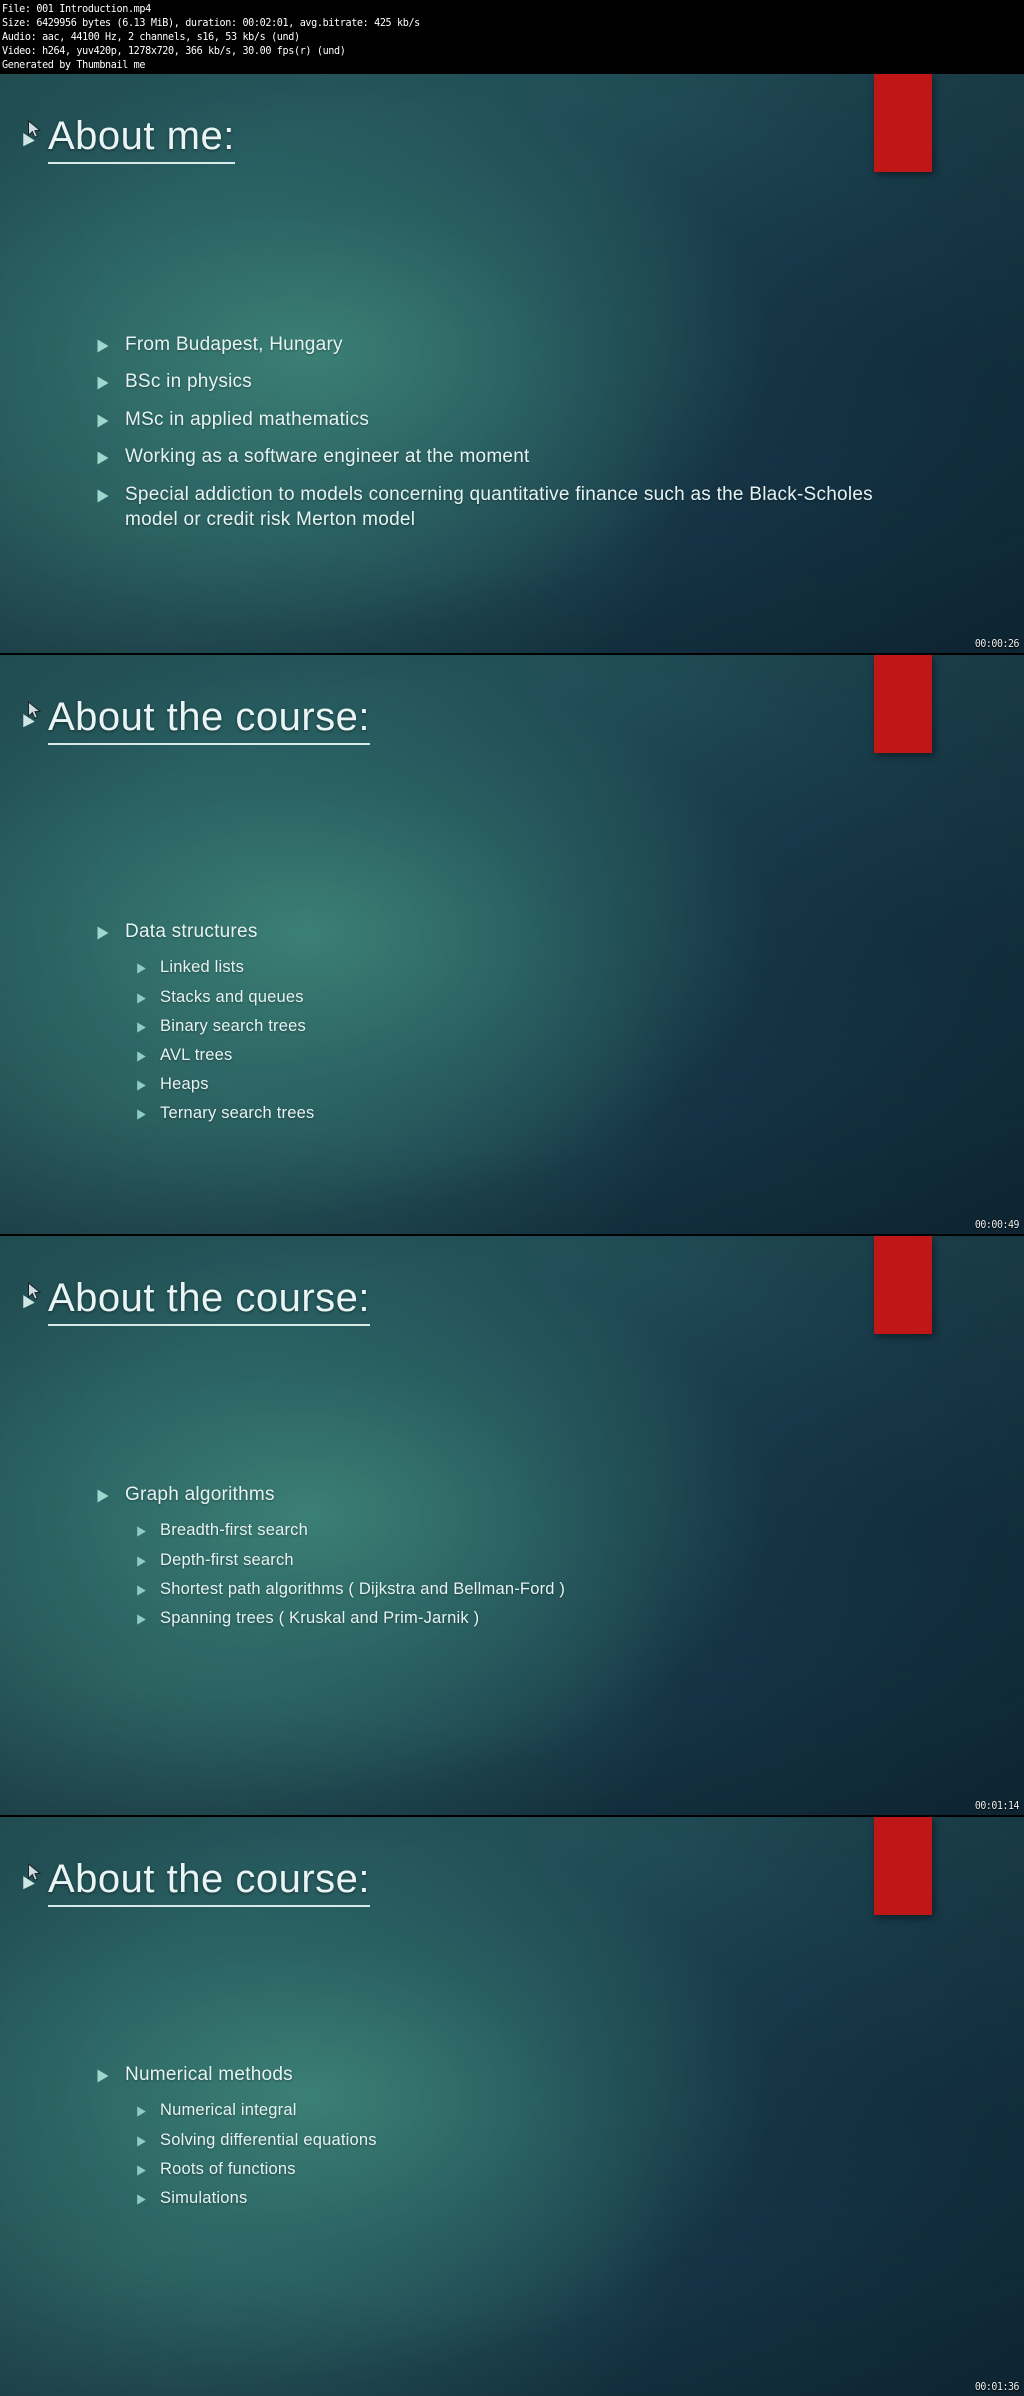 This screenshot has width=1024, height=2396. I want to click on metadata-line-file: File: 001 Introduction.mp4, so click(76, 8).